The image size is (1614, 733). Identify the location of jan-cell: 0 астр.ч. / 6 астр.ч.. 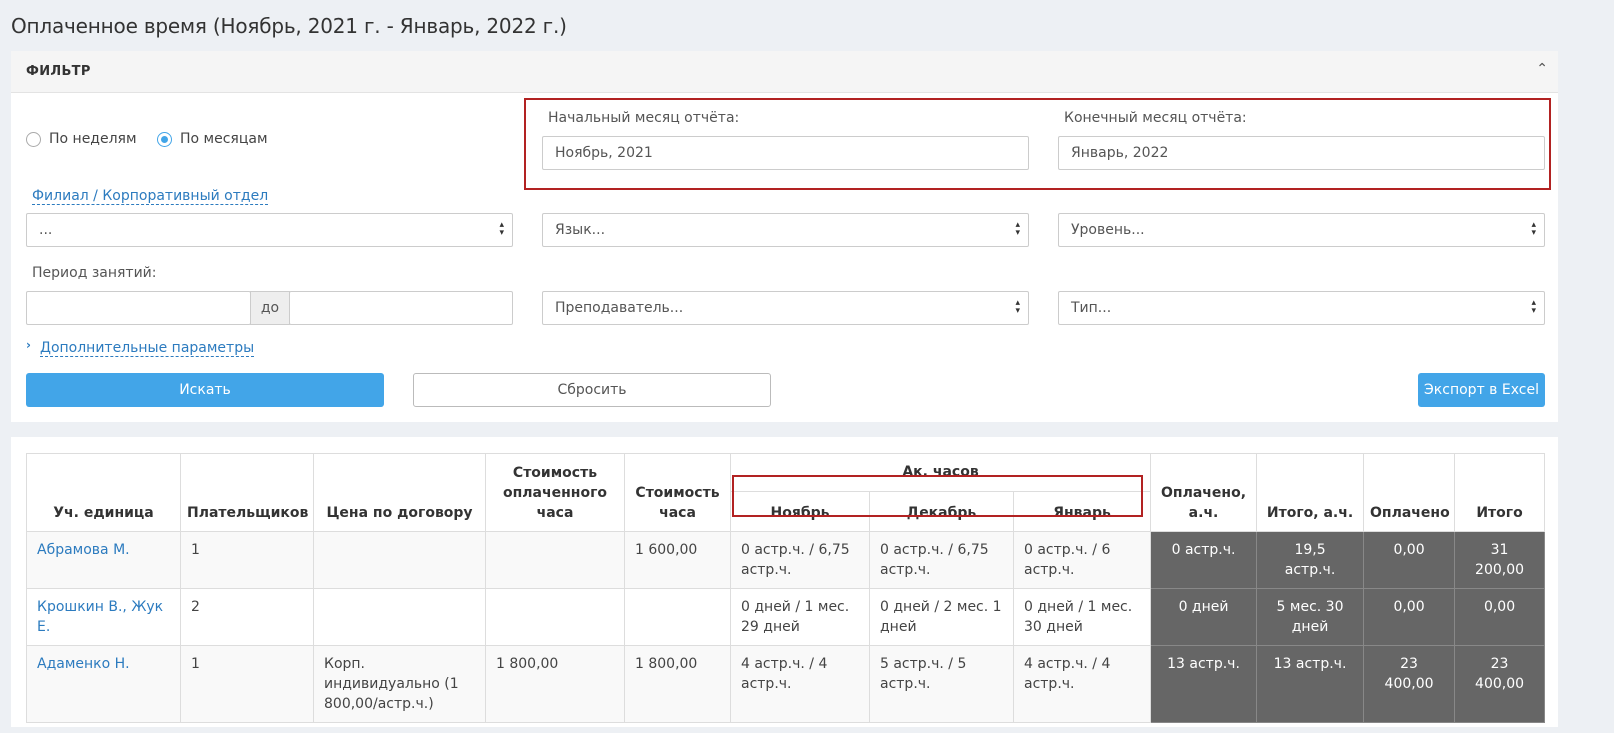
(1082, 560).